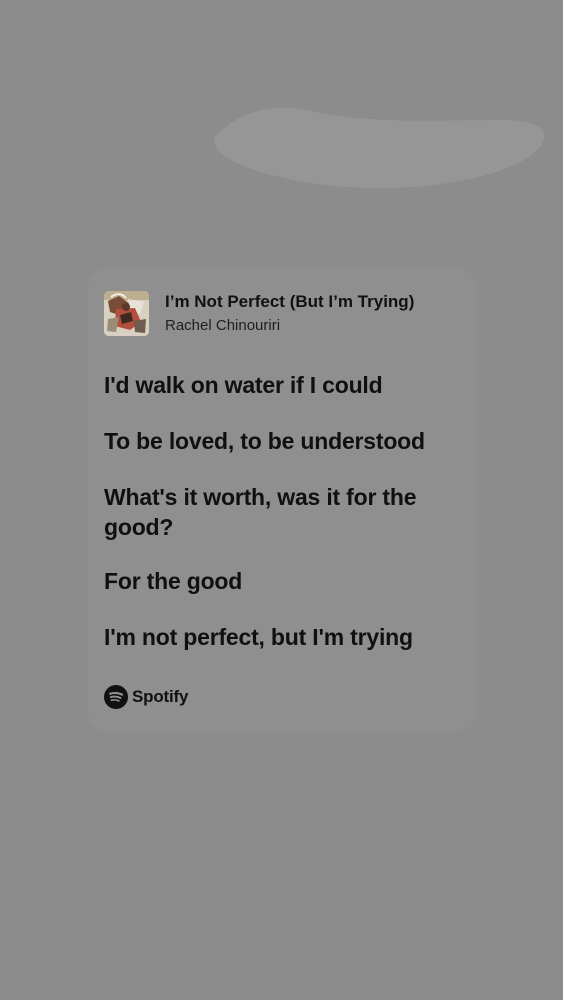  Describe the element at coordinates (116, 697) in the screenshot. I see `spotify-logo-icon` at that location.